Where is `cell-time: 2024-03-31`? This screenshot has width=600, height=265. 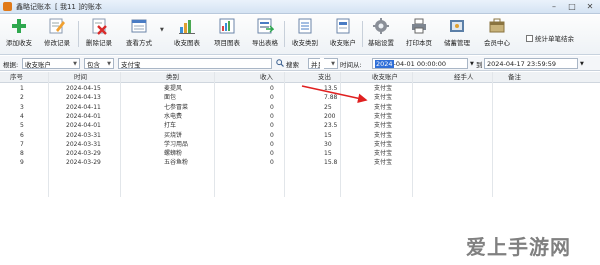
cell-time: 2024-03-31 is located at coordinates (83, 135).